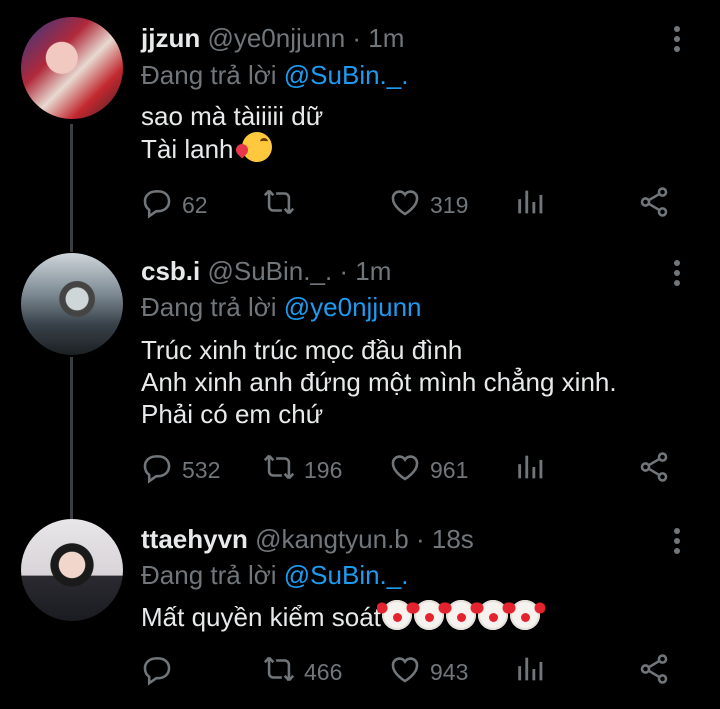  Describe the element at coordinates (428, 470) in the screenshot. I see `like-button: 961` at that location.